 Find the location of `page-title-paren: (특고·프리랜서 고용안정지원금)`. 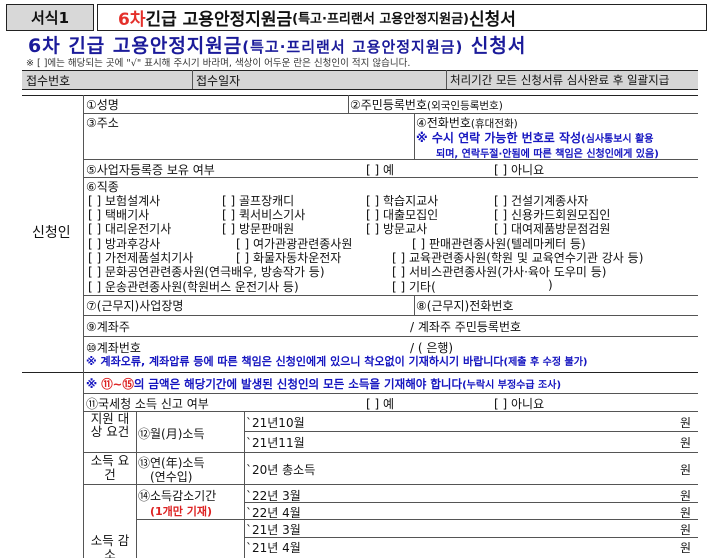

page-title-paren: (특고·프리랜서 고용안정지원금) is located at coordinates (353, 47).